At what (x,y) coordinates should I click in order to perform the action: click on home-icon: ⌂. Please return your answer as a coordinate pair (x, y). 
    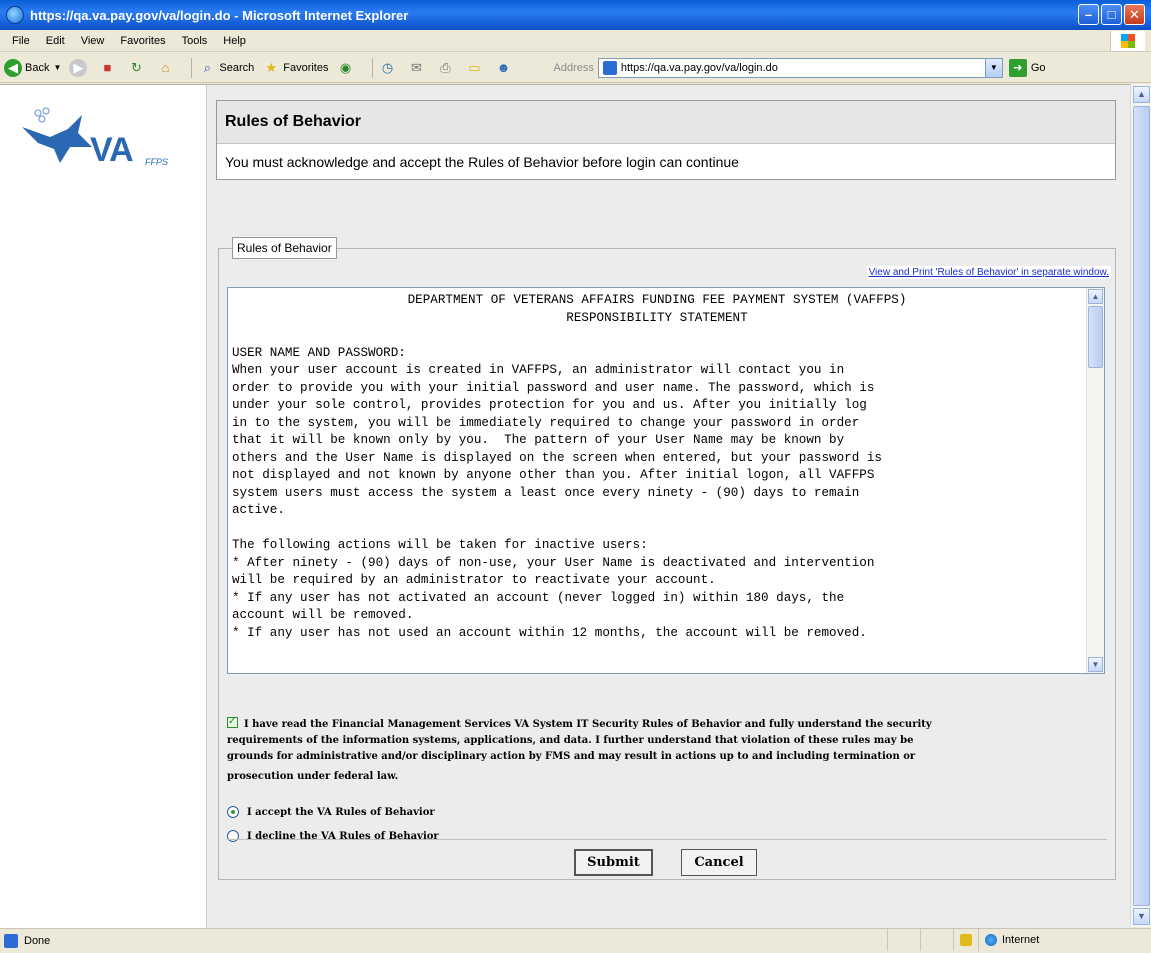
    Looking at the image, I should click on (165, 67).